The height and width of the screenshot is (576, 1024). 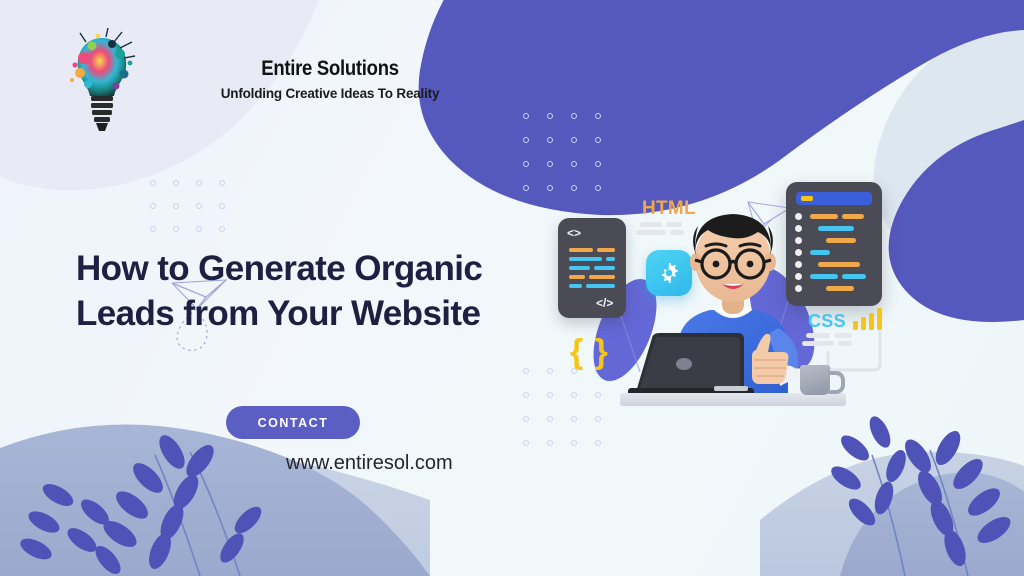 What do you see at coordinates (815, 380) in the screenshot?
I see `coffee-mug-icon` at bounding box center [815, 380].